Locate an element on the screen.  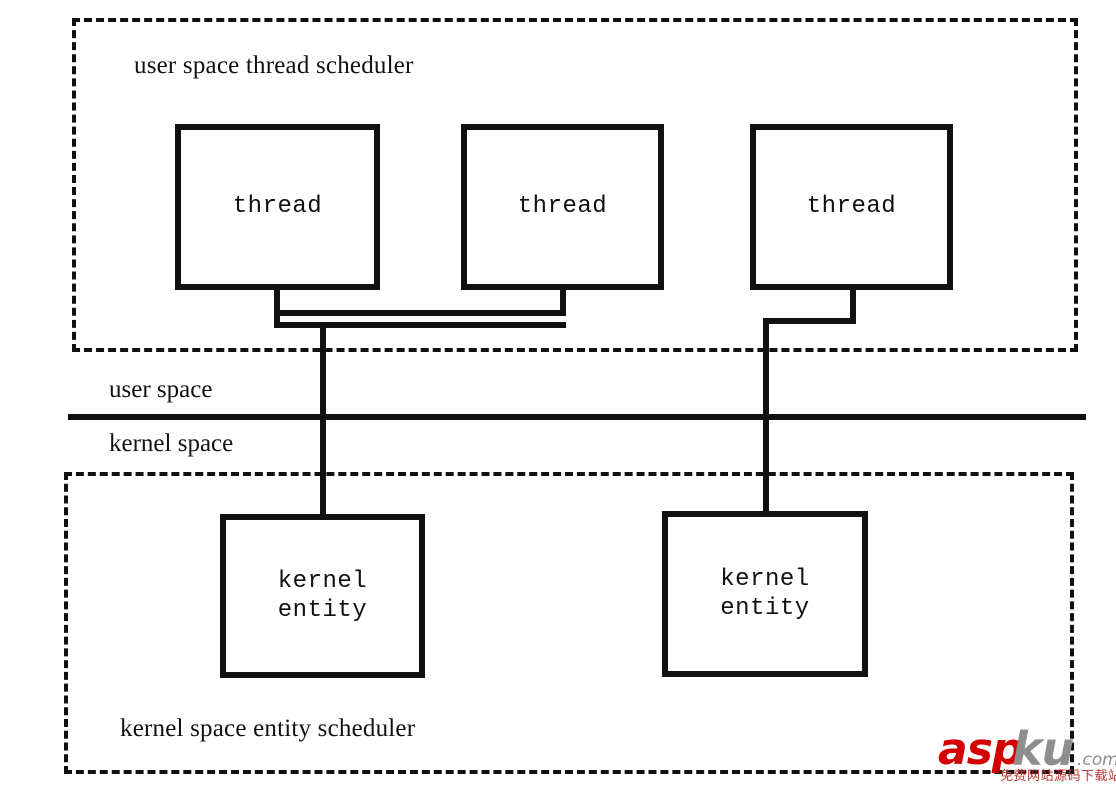
thread-box-2-label: thread is located at coordinates (562, 207).